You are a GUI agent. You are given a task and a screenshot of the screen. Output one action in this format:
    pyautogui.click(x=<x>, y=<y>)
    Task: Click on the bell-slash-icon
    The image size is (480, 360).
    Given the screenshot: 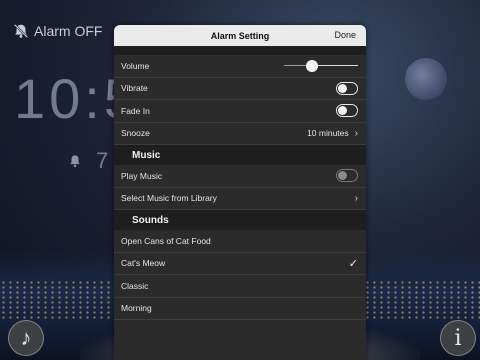 What is the action you would take?
    pyautogui.click(x=21, y=31)
    